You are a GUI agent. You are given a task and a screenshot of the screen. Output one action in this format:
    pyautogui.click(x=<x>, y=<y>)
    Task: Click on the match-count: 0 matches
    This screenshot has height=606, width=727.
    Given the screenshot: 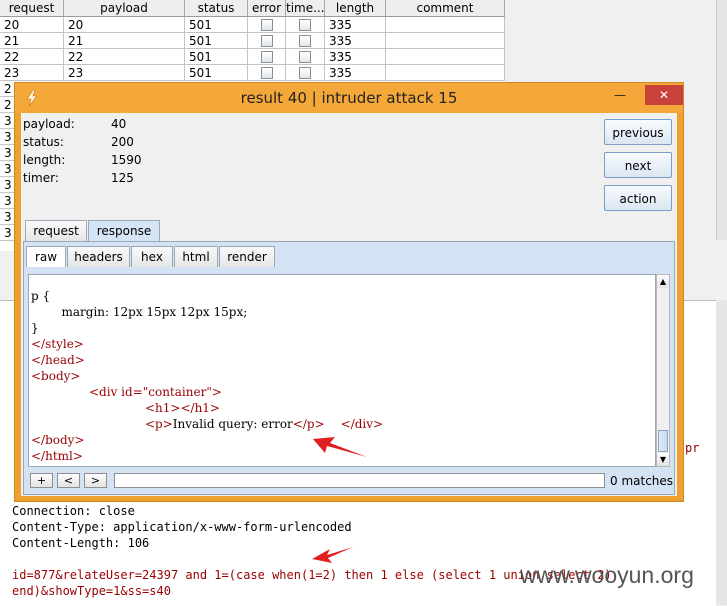 What is the action you would take?
    pyautogui.click(x=642, y=481)
    